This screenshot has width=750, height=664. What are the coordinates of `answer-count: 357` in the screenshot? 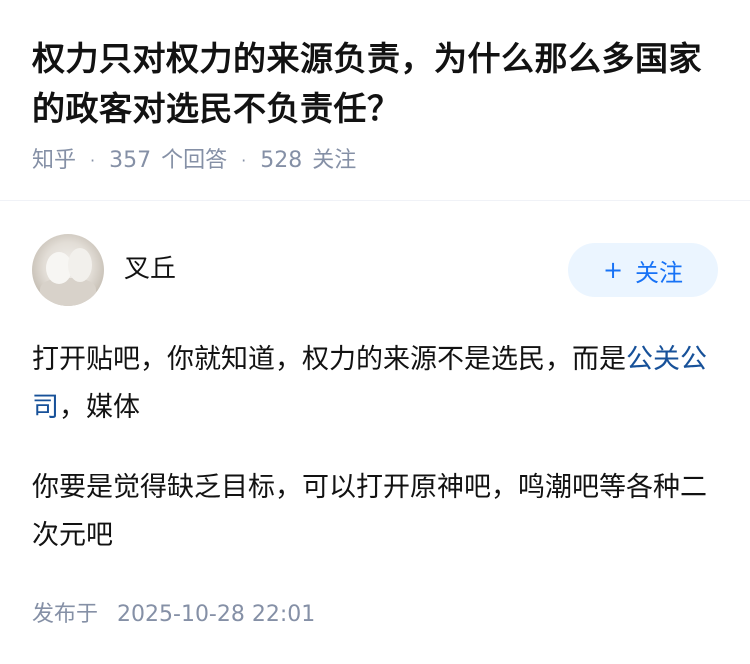 It's located at (130, 160).